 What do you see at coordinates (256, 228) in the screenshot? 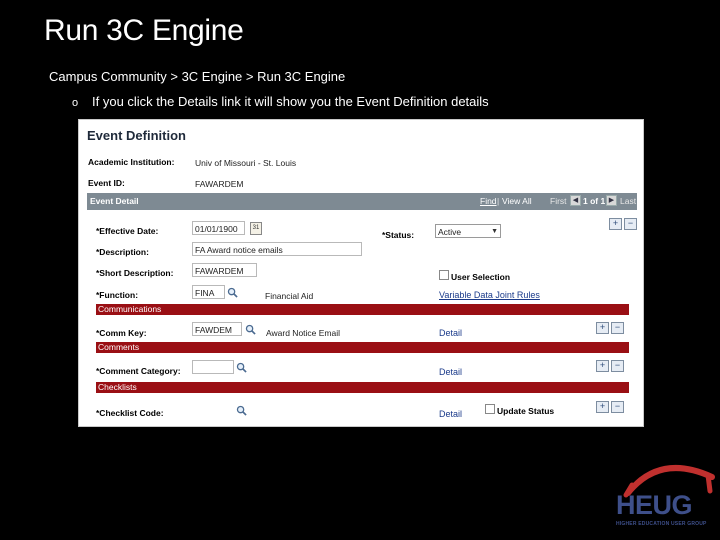
I see `calendar-icon: 31` at bounding box center [256, 228].